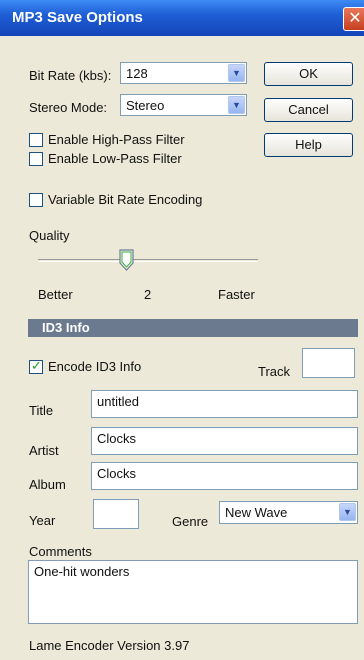 The image size is (364, 660). What do you see at coordinates (70, 75) in the screenshot?
I see `bitrate-label: Bit Rate (kbs):` at bounding box center [70, 75].